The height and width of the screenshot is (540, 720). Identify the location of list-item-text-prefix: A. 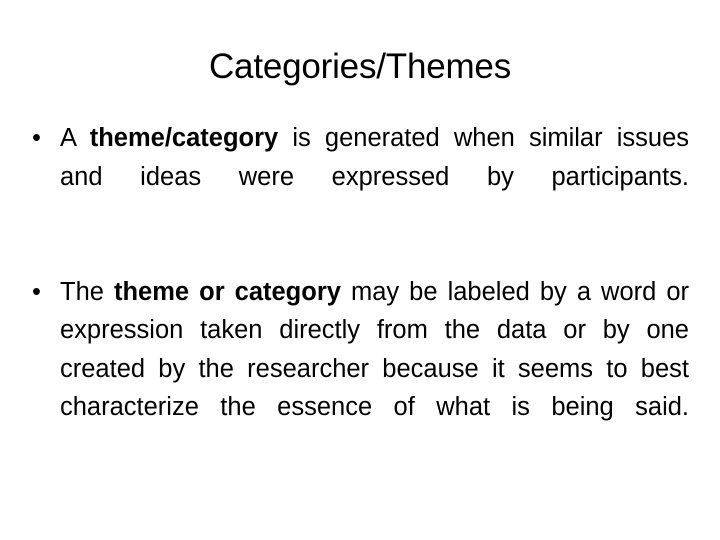
(75, 138).